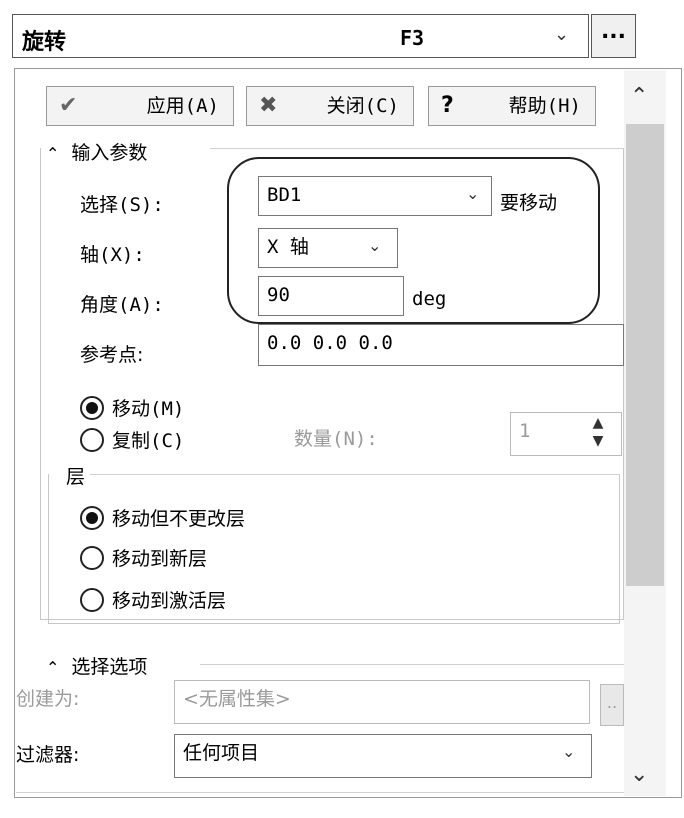 The width and height of the screenshot is (684, 818). Describe the element at coordinates (48, 699) in the screenshot. I see `create-as-label: 创建为:` at that location.